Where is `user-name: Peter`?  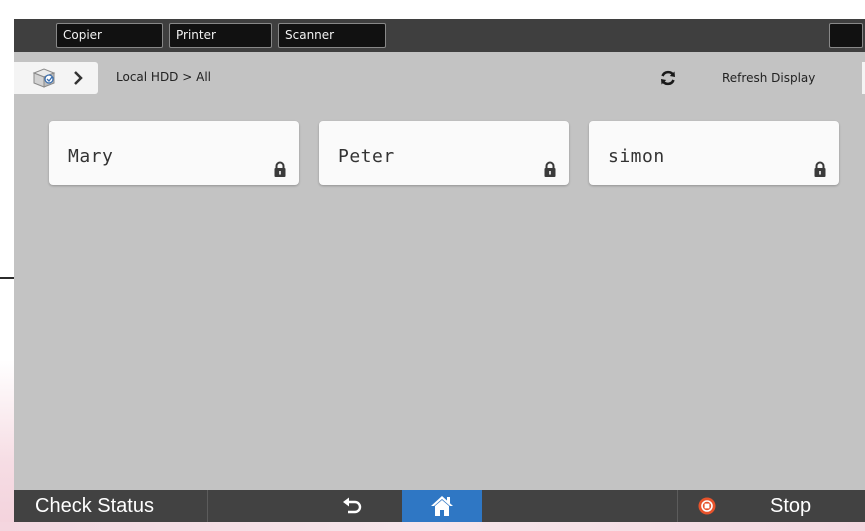 user-name: Peter is located at coordinates (366, 156).